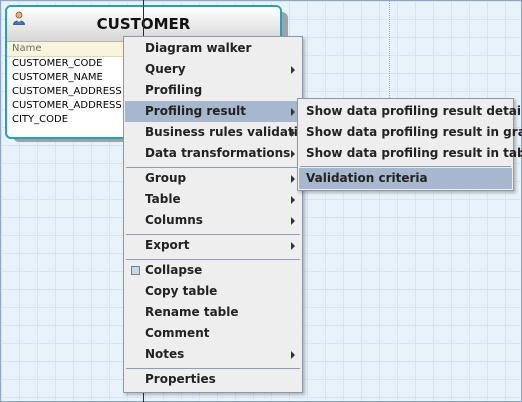 The image size is (522, 402). Describe the element at coordinates (414, 132) in the screenshot. I see `submenu-item-label: Show data profiling result in graph` at that location.